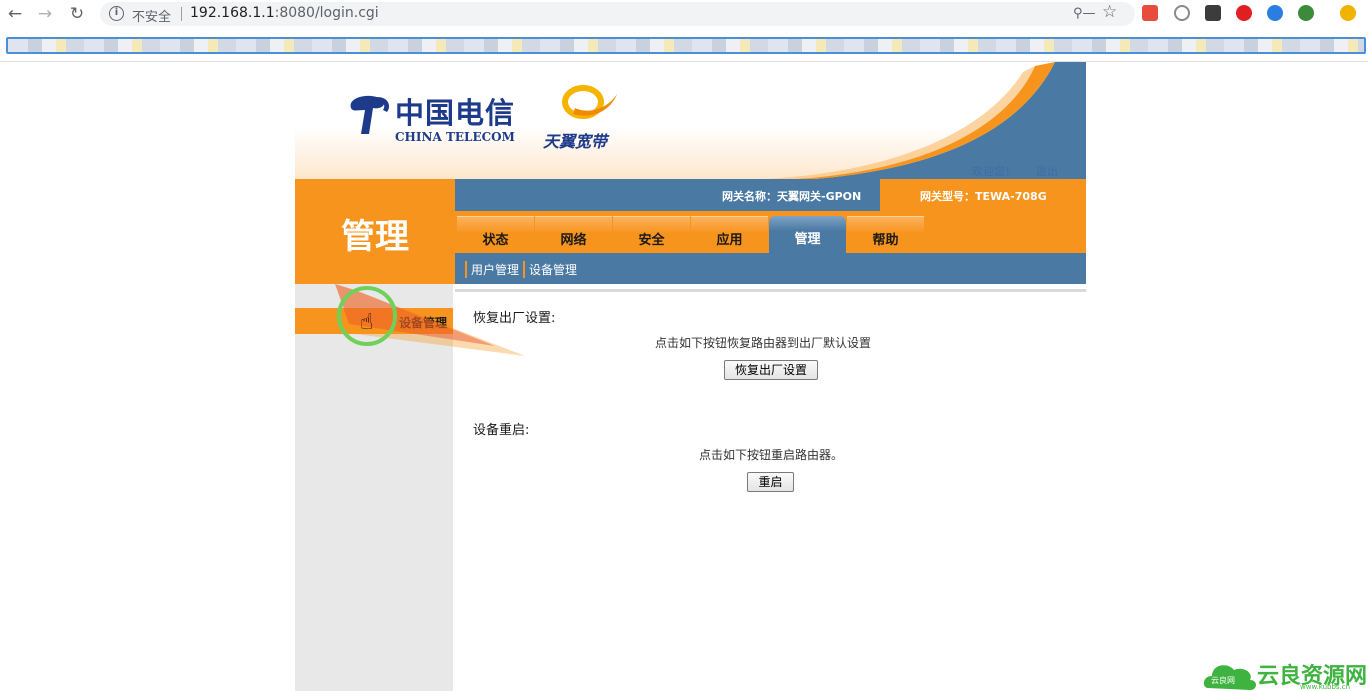 Image resolution: width=1368 pixels, height=691 pixels. Describe the element at coordinates (514, 318) in the screenshot. I see `factory-reset-heading: 恢复出厂设置:` at that location.